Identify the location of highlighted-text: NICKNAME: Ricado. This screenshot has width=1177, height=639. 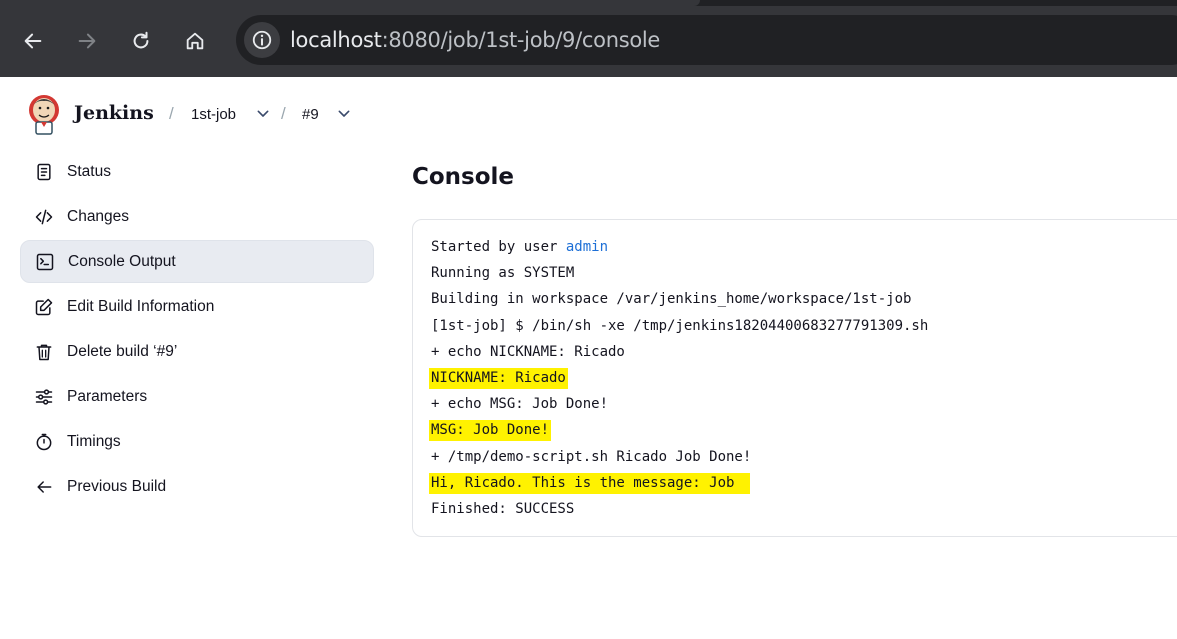
(498, 378).